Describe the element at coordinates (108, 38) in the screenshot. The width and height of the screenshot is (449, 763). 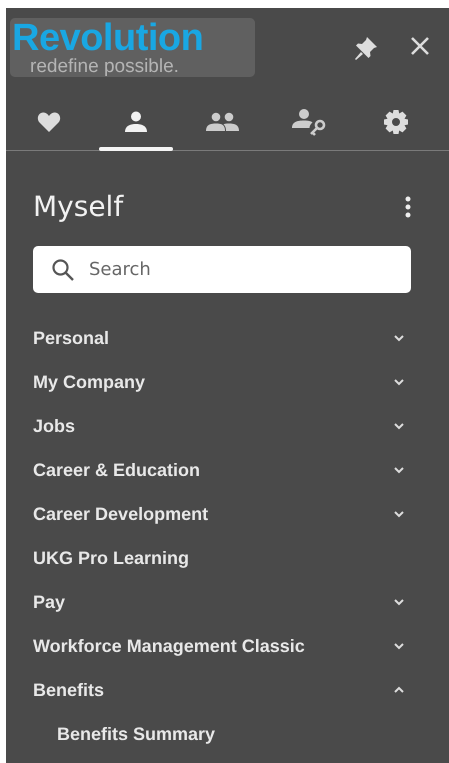
I see `logo-name: Revolution` at that location.